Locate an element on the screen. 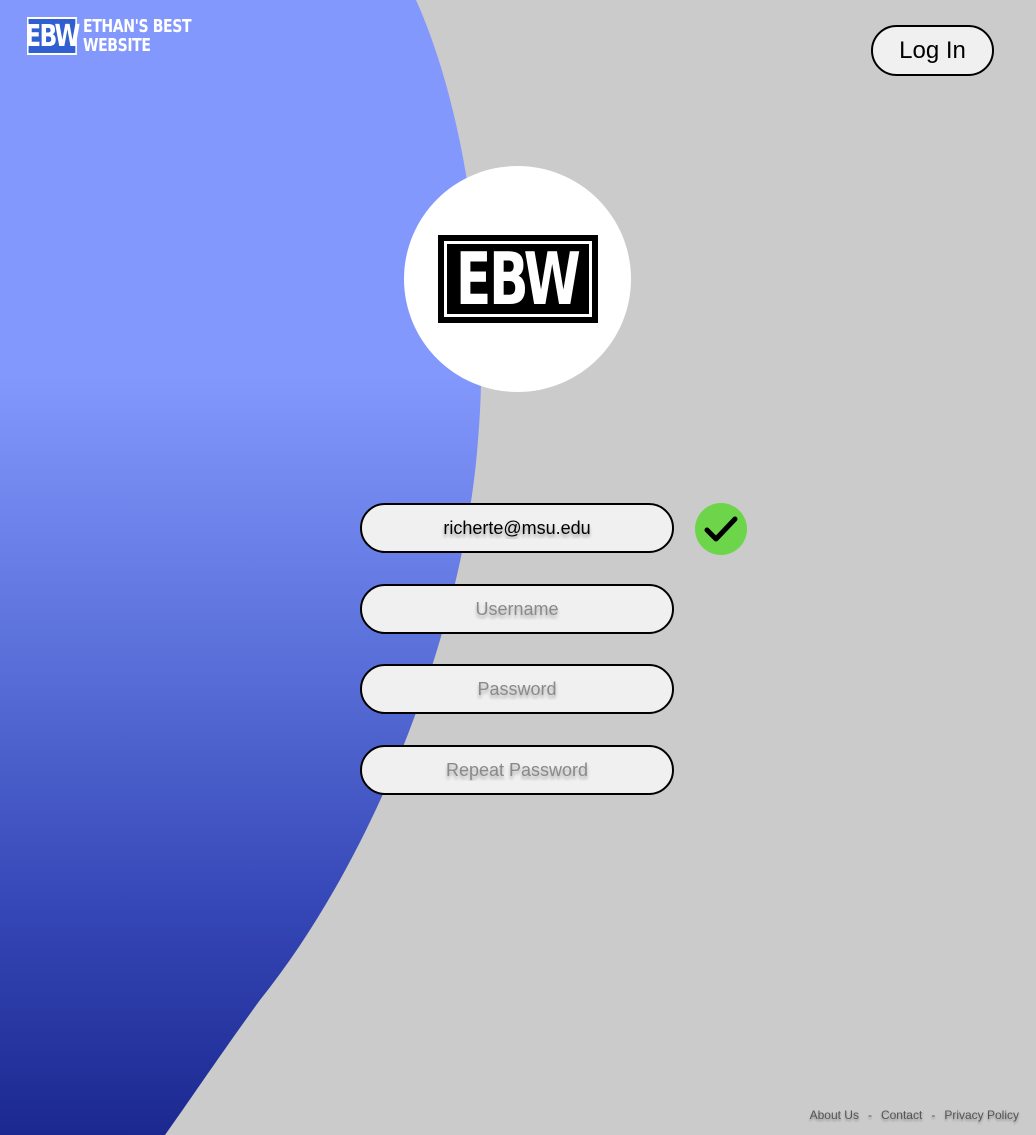  center-logo-mark: EBW is located at coordinates (517, 279).